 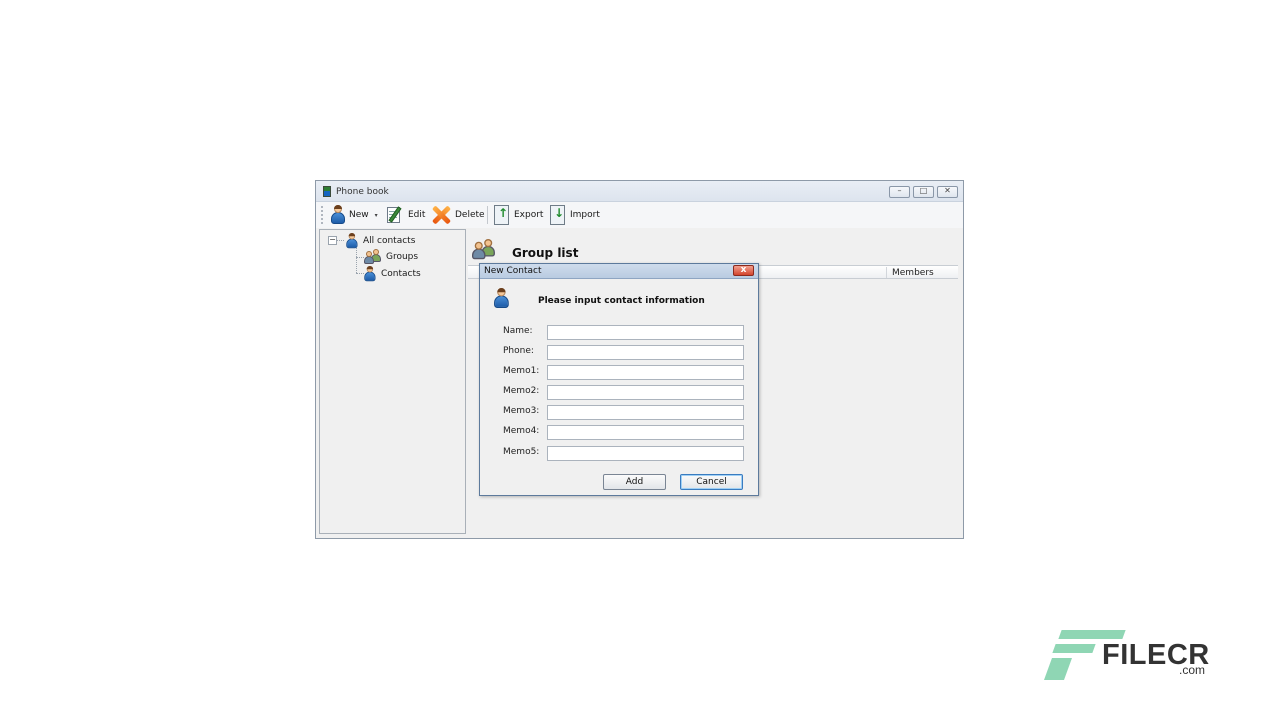 What do you see at coordinates (585, 215) in the screenshot?
I see `import-button-label: Import` at bounding box center [585, 215].